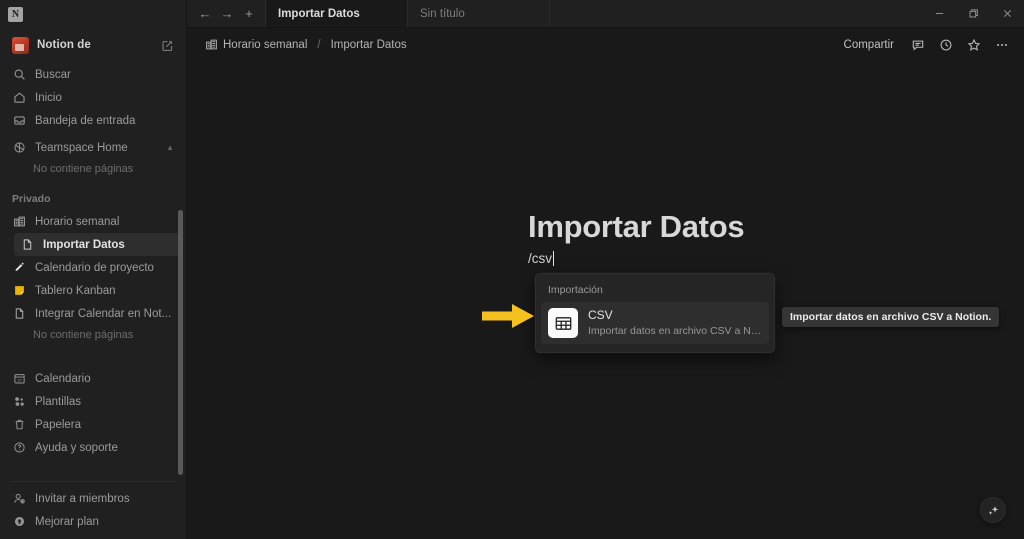 Image resolution: width=1024 pixels, height=539 pixels. I want to click on navigation-buttons: ← → +, so click(226, 13).